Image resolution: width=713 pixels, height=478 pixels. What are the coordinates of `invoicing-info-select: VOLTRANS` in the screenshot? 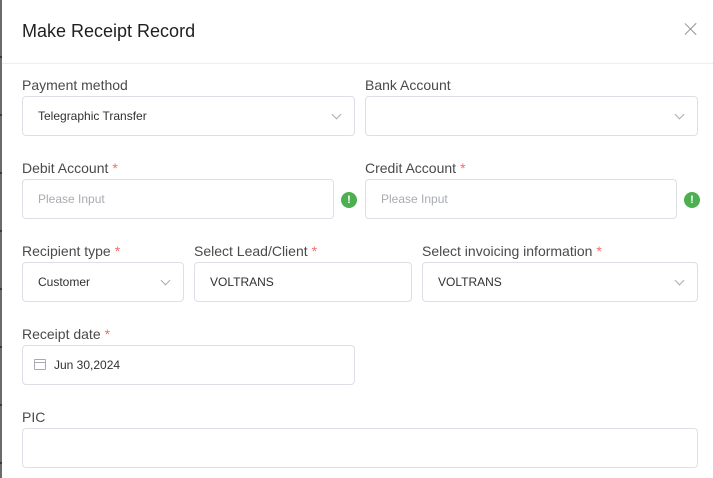 It's located at (560, 282).